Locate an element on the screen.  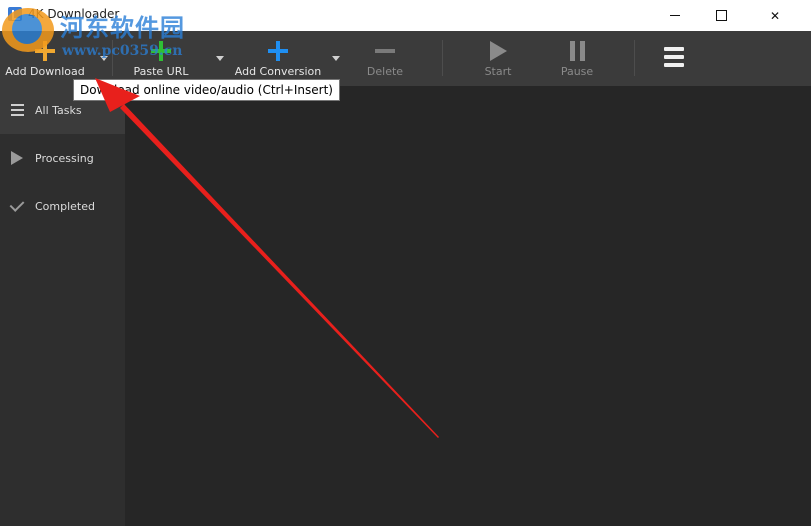
pause-button: Pause is located at coordinates (577, 58).